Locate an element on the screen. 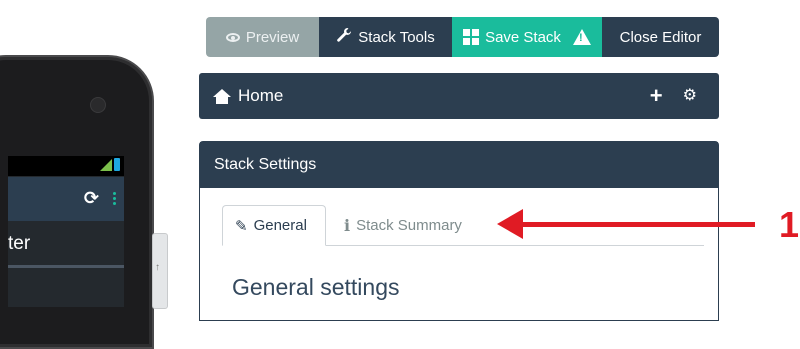 The height and width of the screenshot is (349, 800). preview-button: Preview is located at coordinates (262, 37).